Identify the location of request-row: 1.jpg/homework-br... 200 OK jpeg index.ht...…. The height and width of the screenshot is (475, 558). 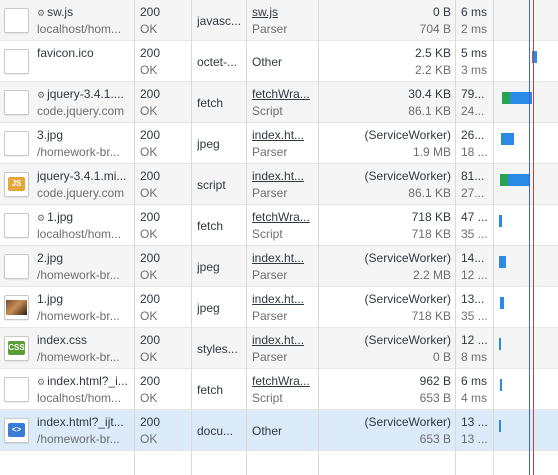
(279, 307).